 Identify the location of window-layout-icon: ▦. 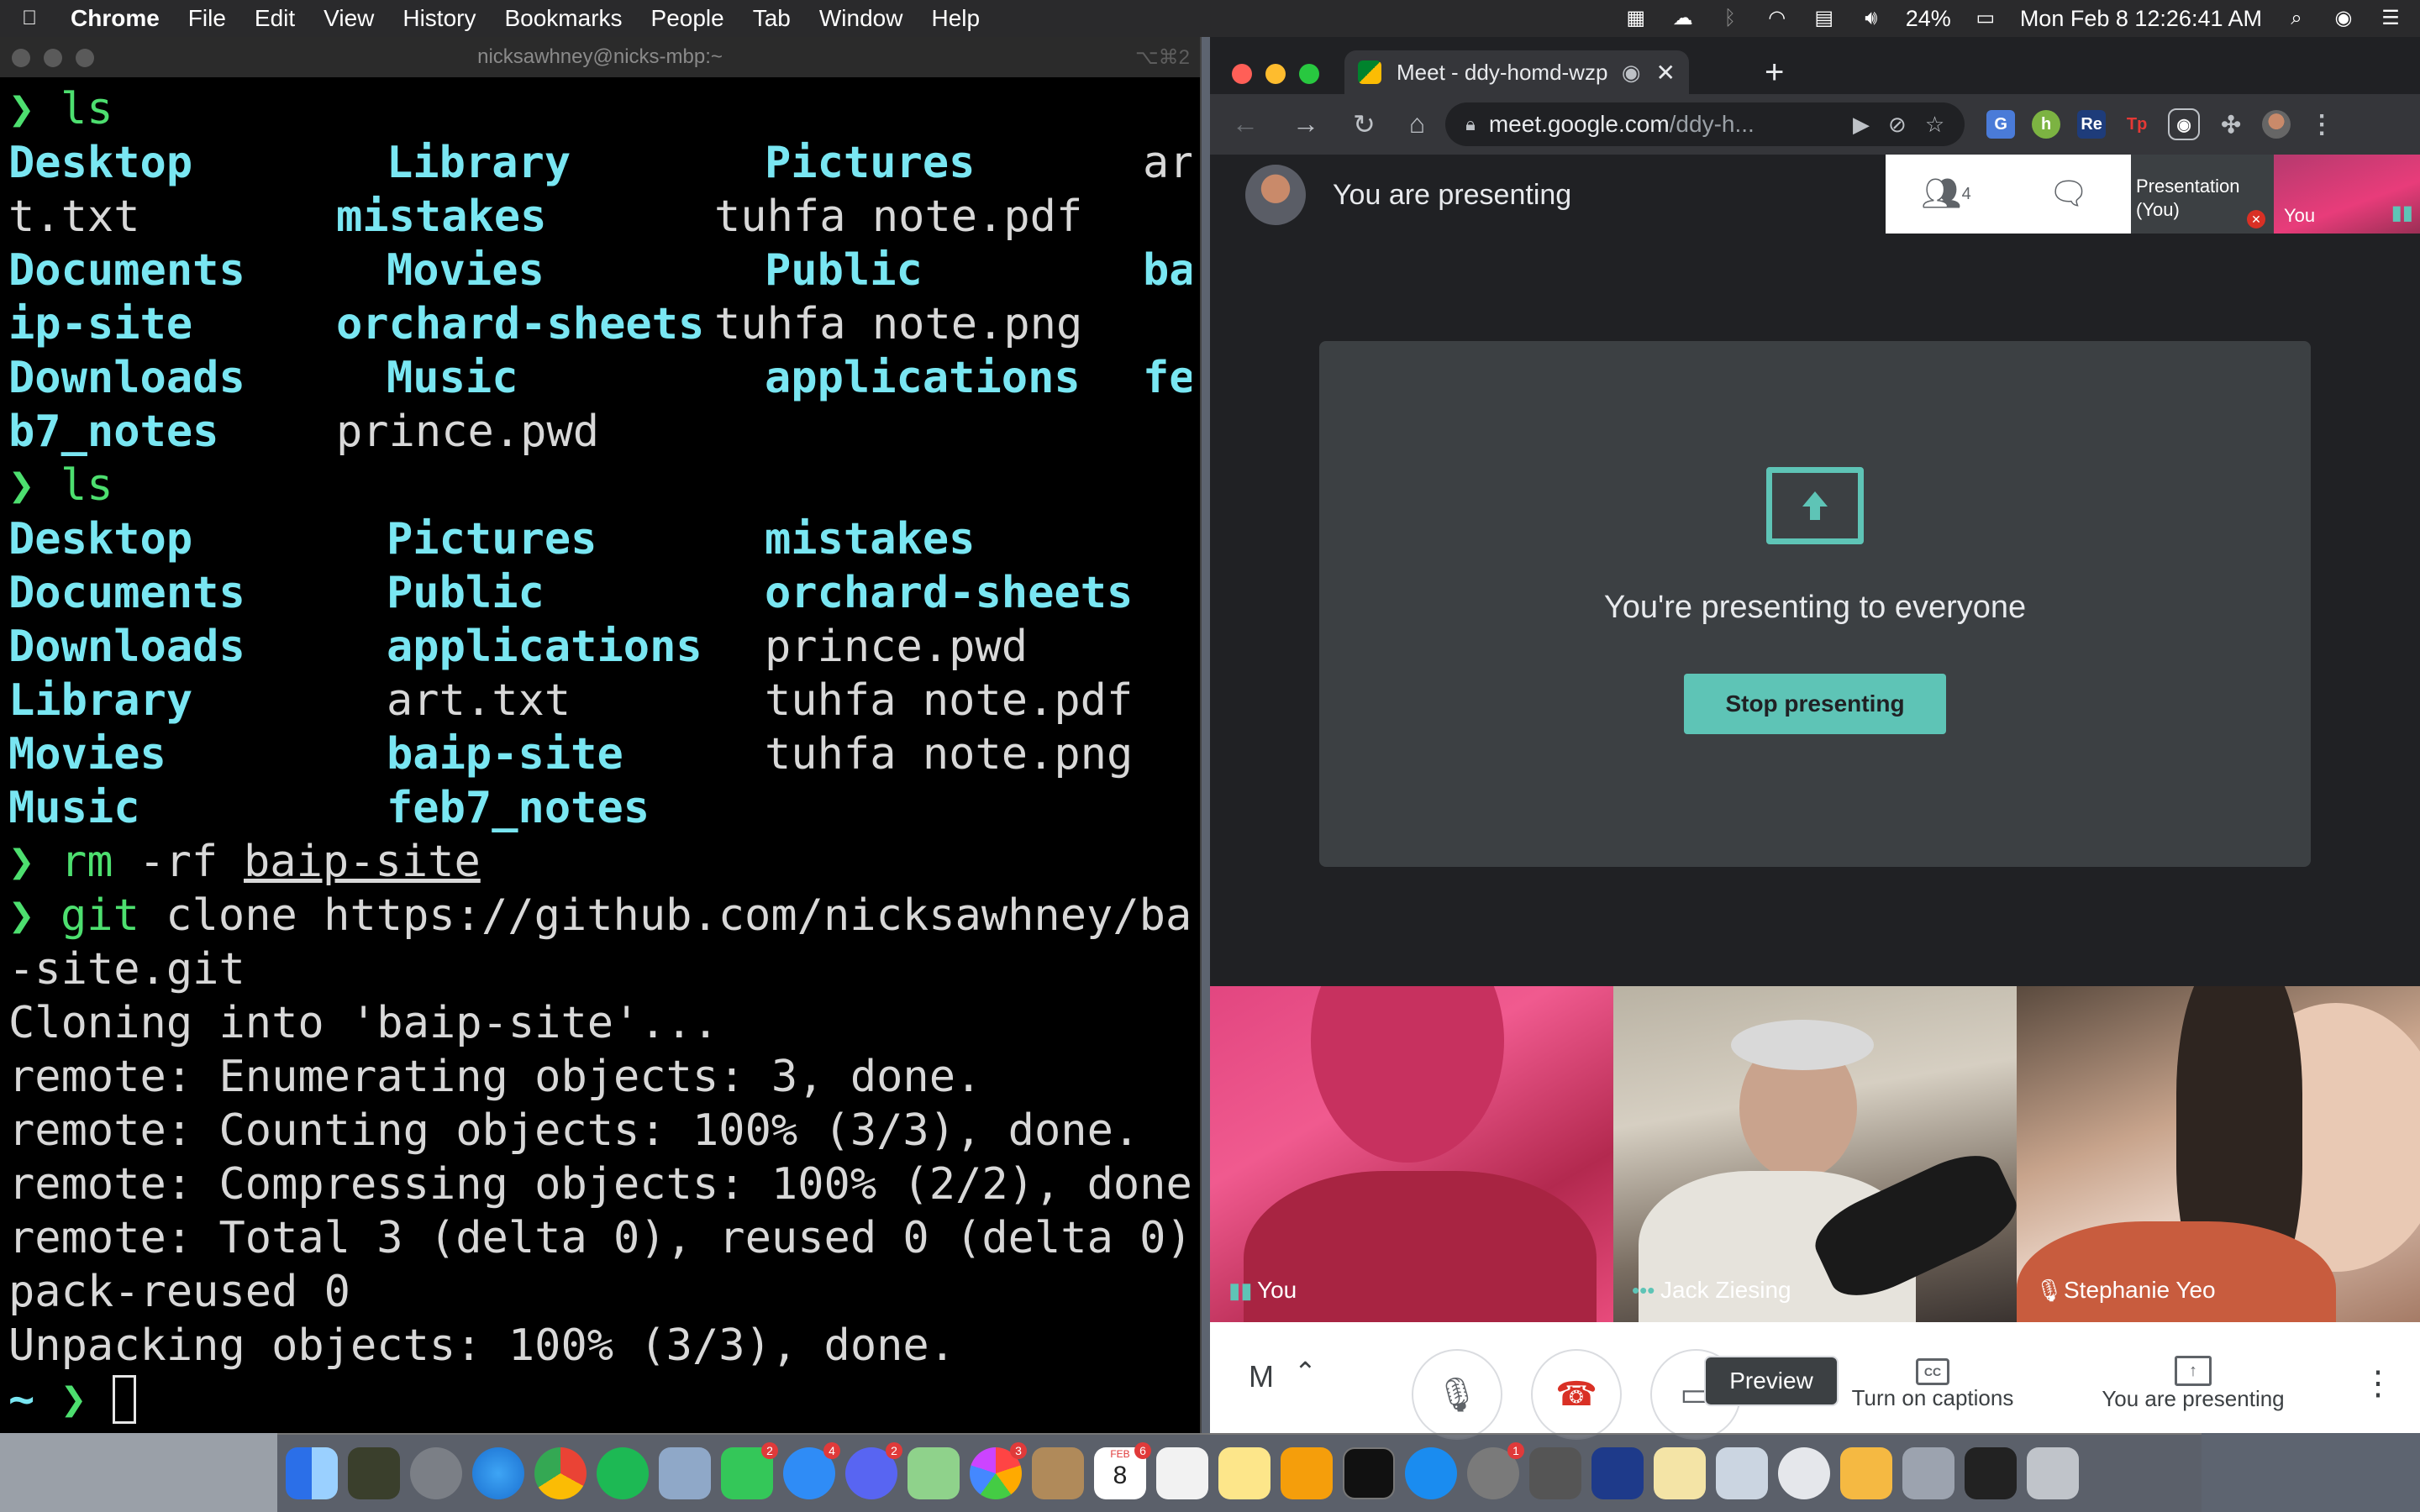
(1636, 18).